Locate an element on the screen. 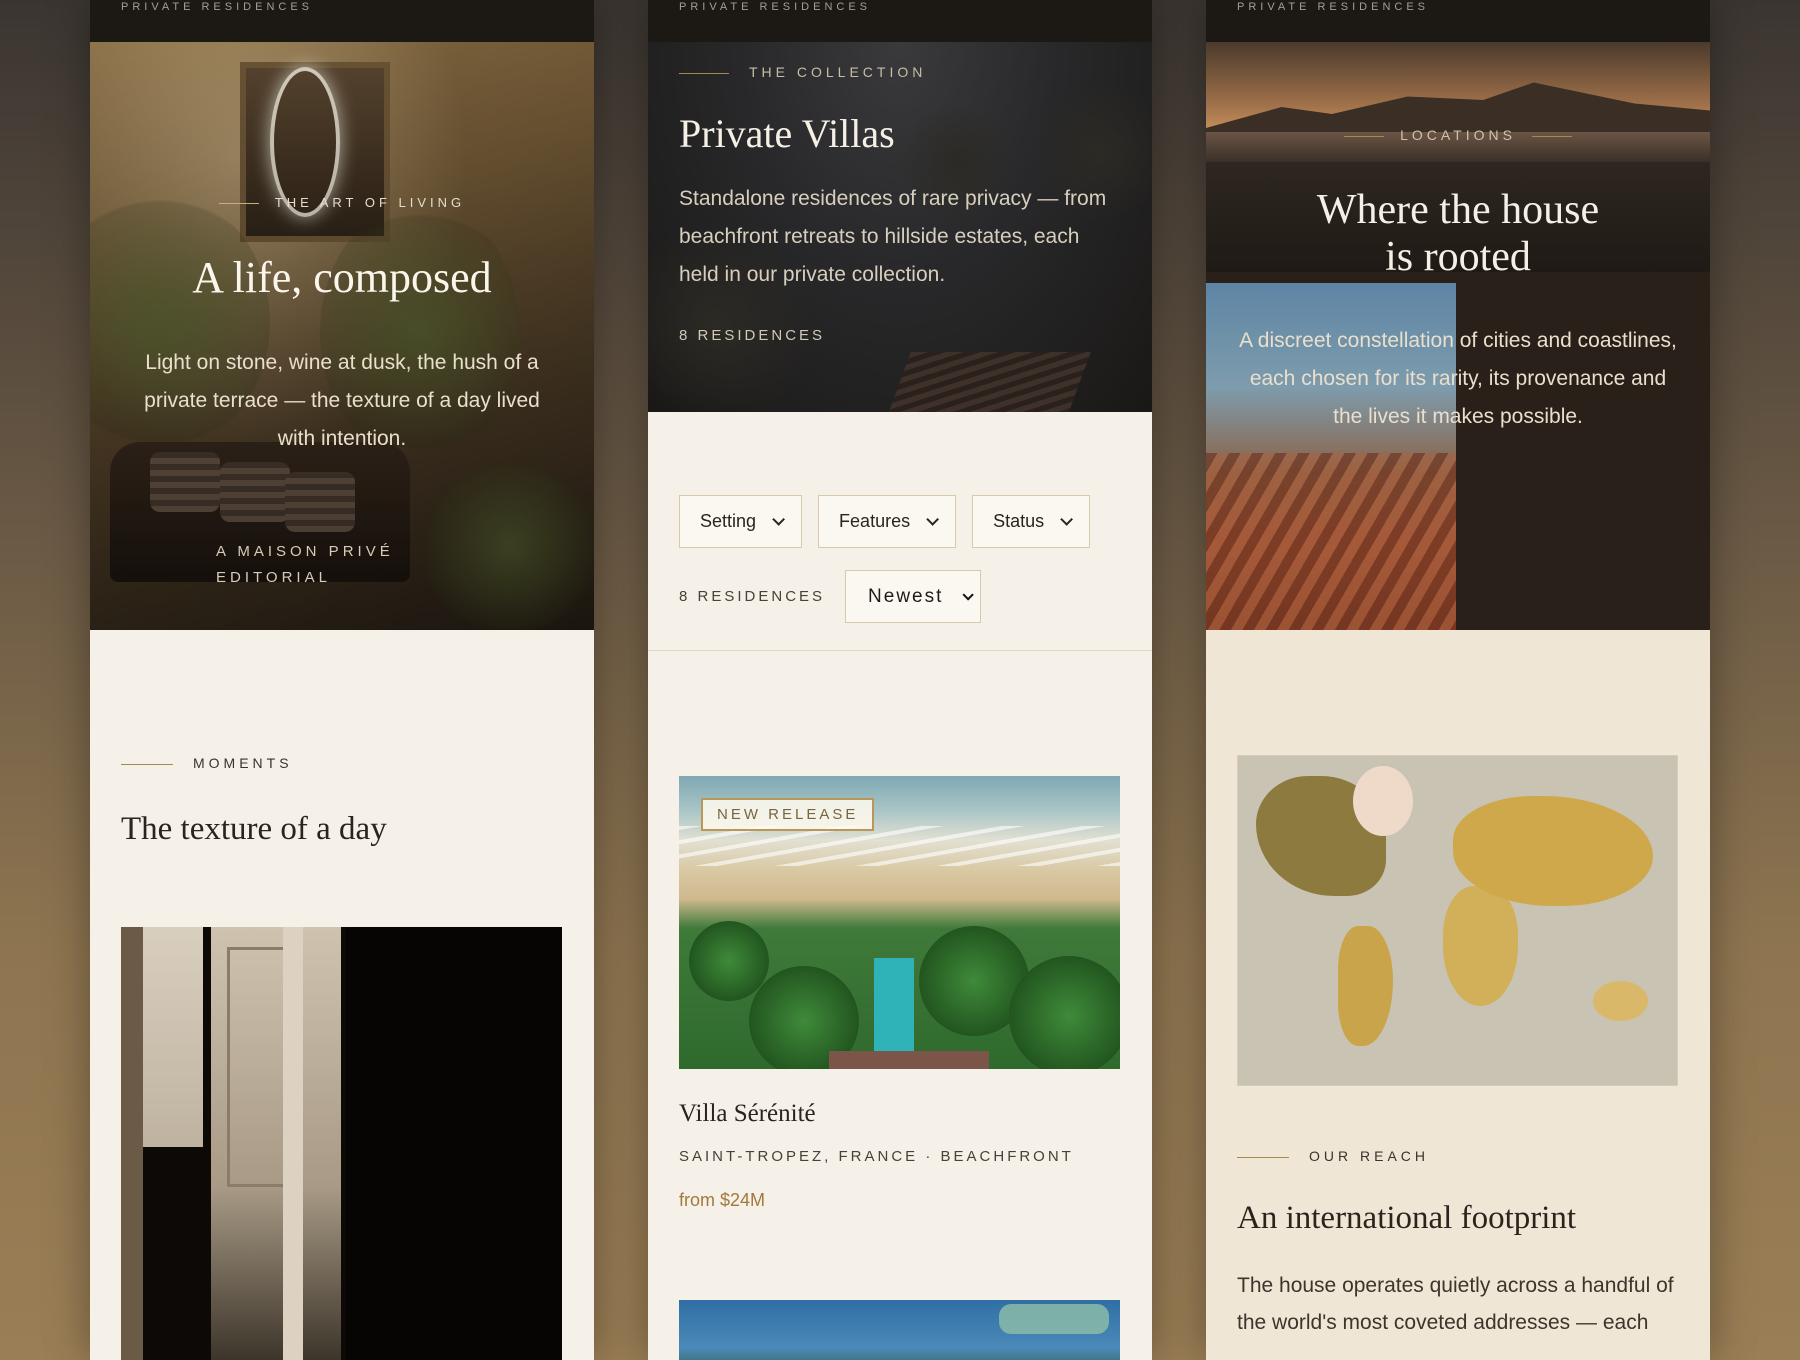 The image size is (1800, 1360). photo-detail-deck is located at coordinates (909, 1060).